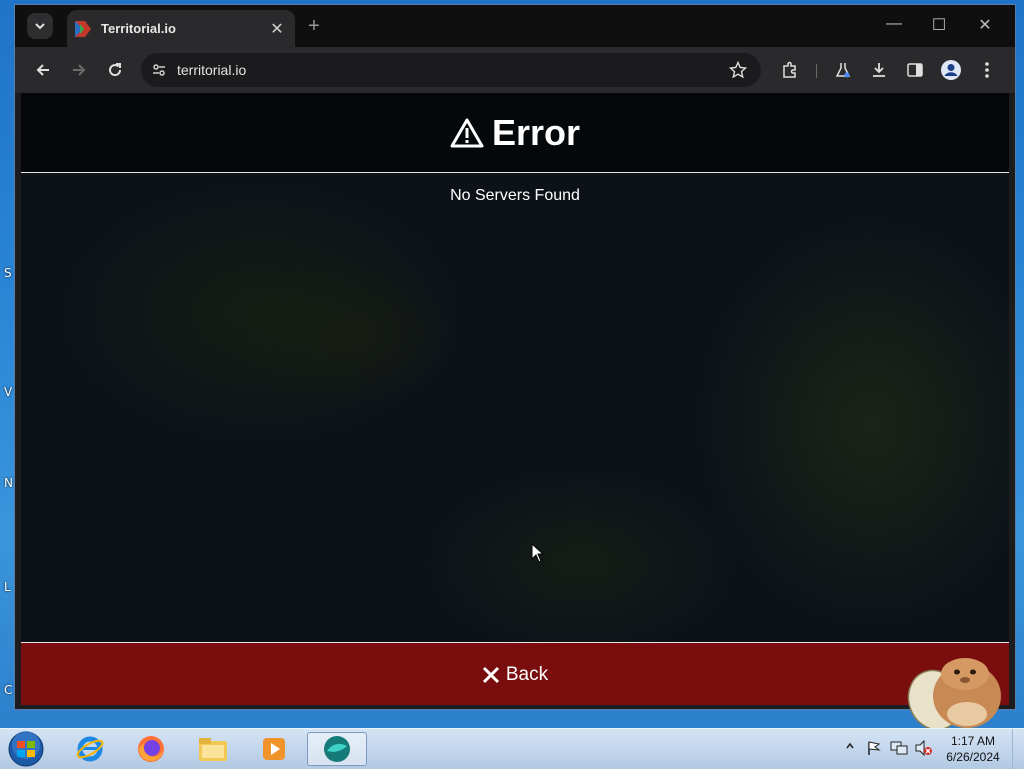 This screenshot has height=769, width=1024. I want to click on internet-explorer-icon, so click(90, 749).